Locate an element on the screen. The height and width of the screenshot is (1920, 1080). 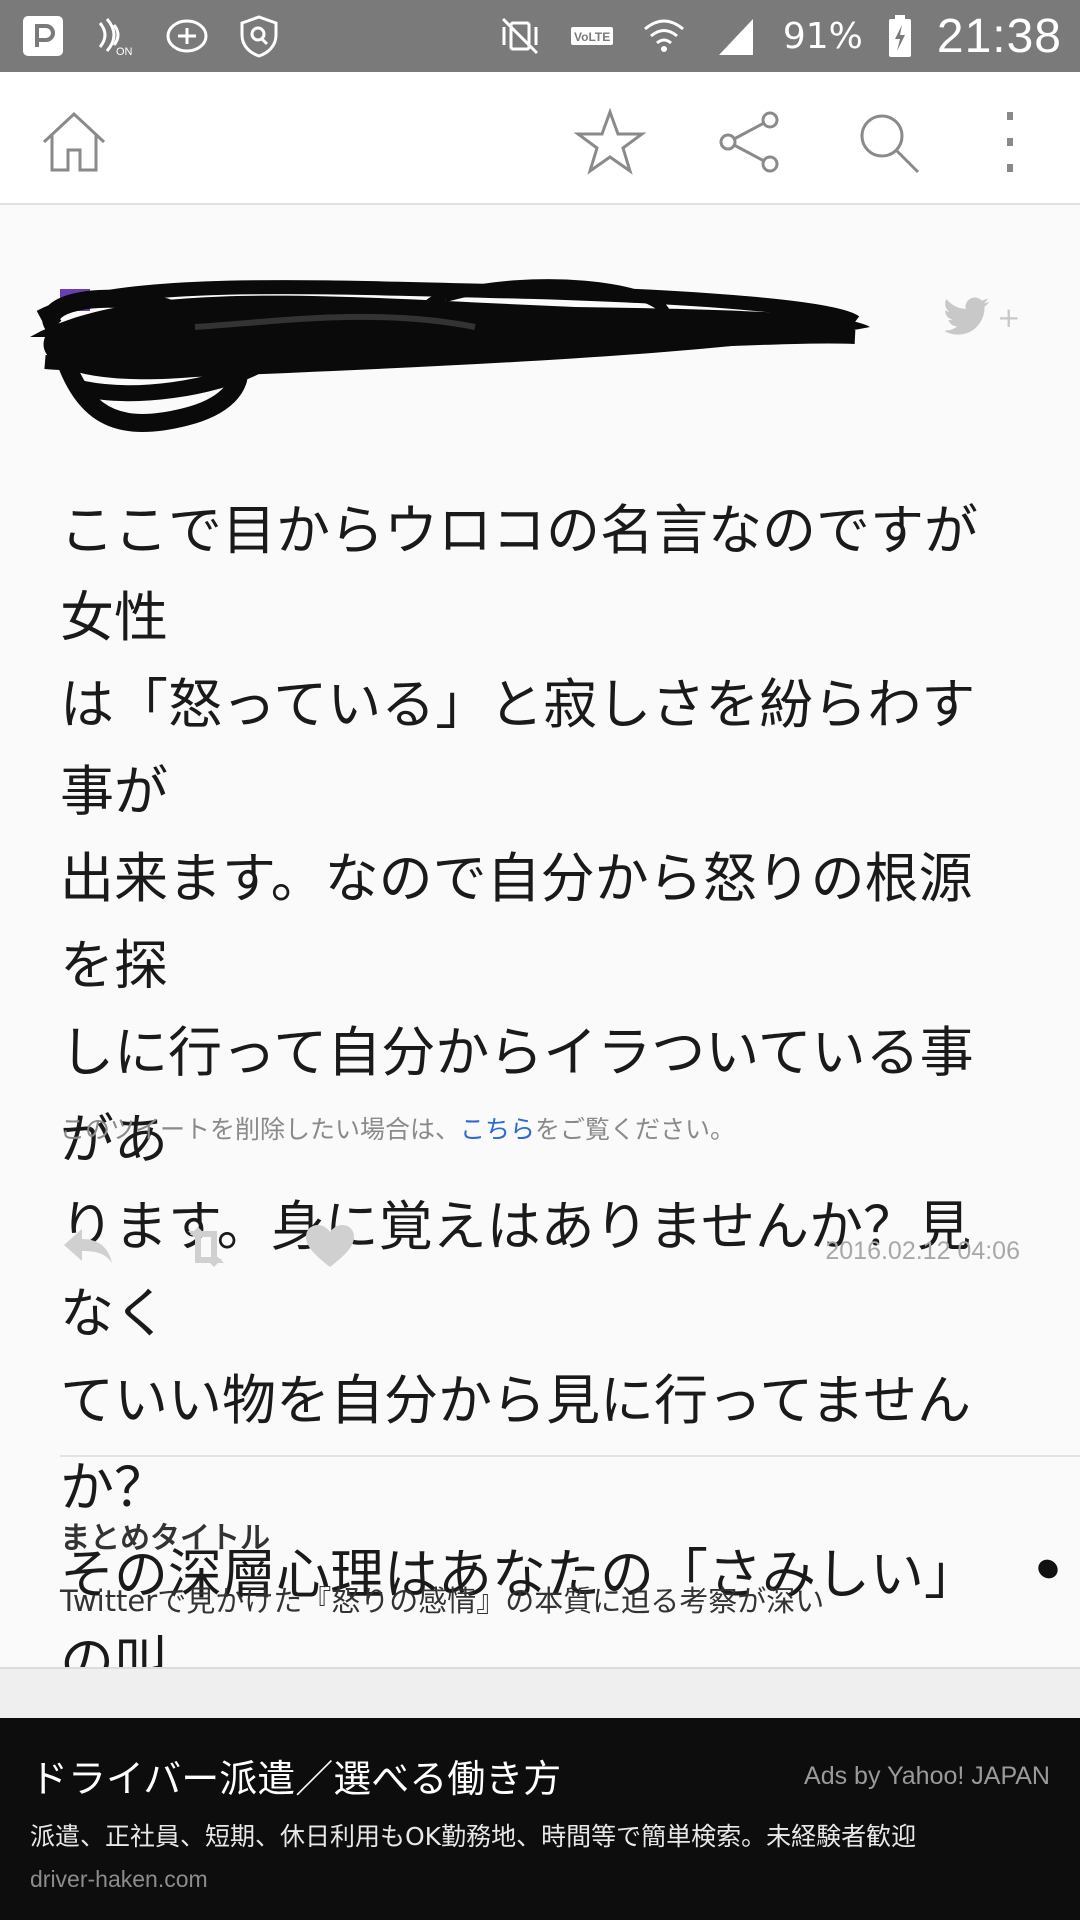
like-icon is located at coordinates (330, 1246).